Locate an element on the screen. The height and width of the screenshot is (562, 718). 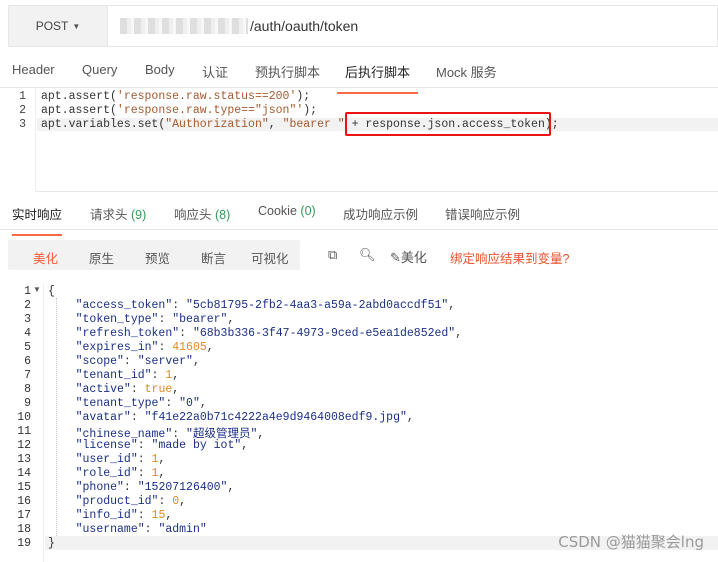
url-input: /auth/oauth/token is located at coordinates (413, 26).